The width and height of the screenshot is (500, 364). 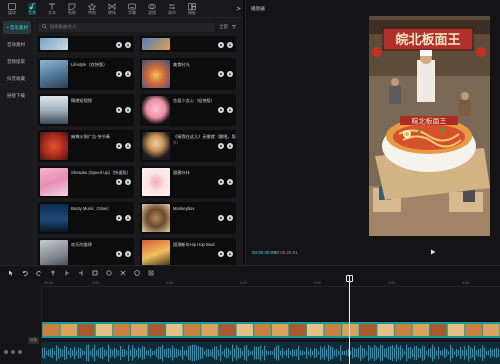 What do you see at coordinates (188, 251) in the screenshot?
I see `music-item: 国潮新年Hip Hop Beat` at bounding box center [188, 251].